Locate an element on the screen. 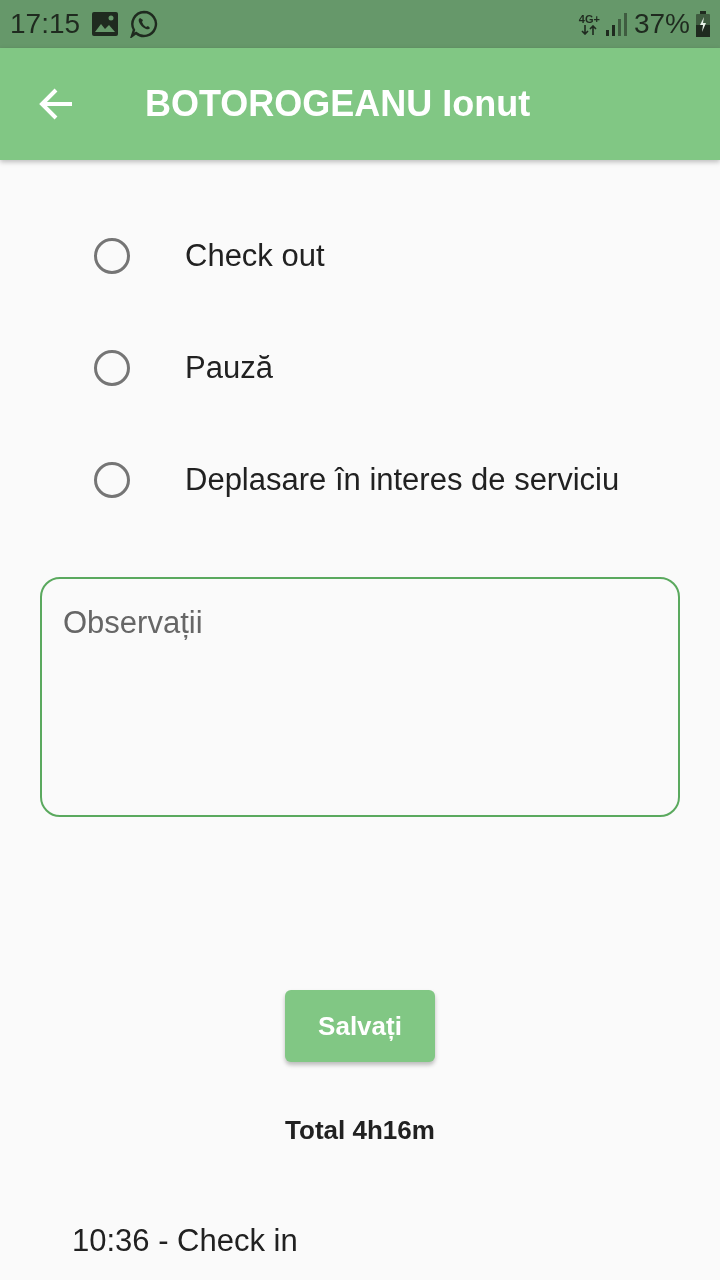  radio-label: Deplasare în interes de serviciu is located at coordinates (402, 480).